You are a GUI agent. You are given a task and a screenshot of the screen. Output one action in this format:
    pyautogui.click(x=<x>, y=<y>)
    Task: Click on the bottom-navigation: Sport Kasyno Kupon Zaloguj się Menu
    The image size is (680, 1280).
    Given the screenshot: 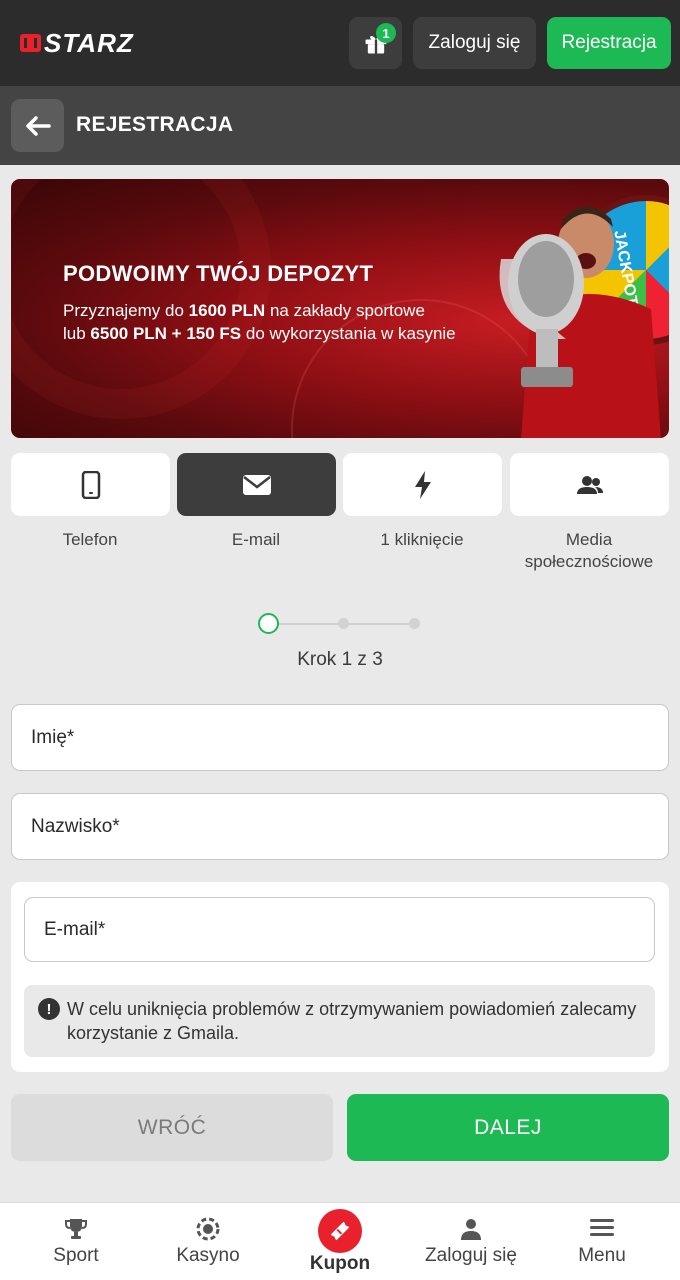 What is the action you would take?
    pyautogui.click(x=340, y=1241)
    